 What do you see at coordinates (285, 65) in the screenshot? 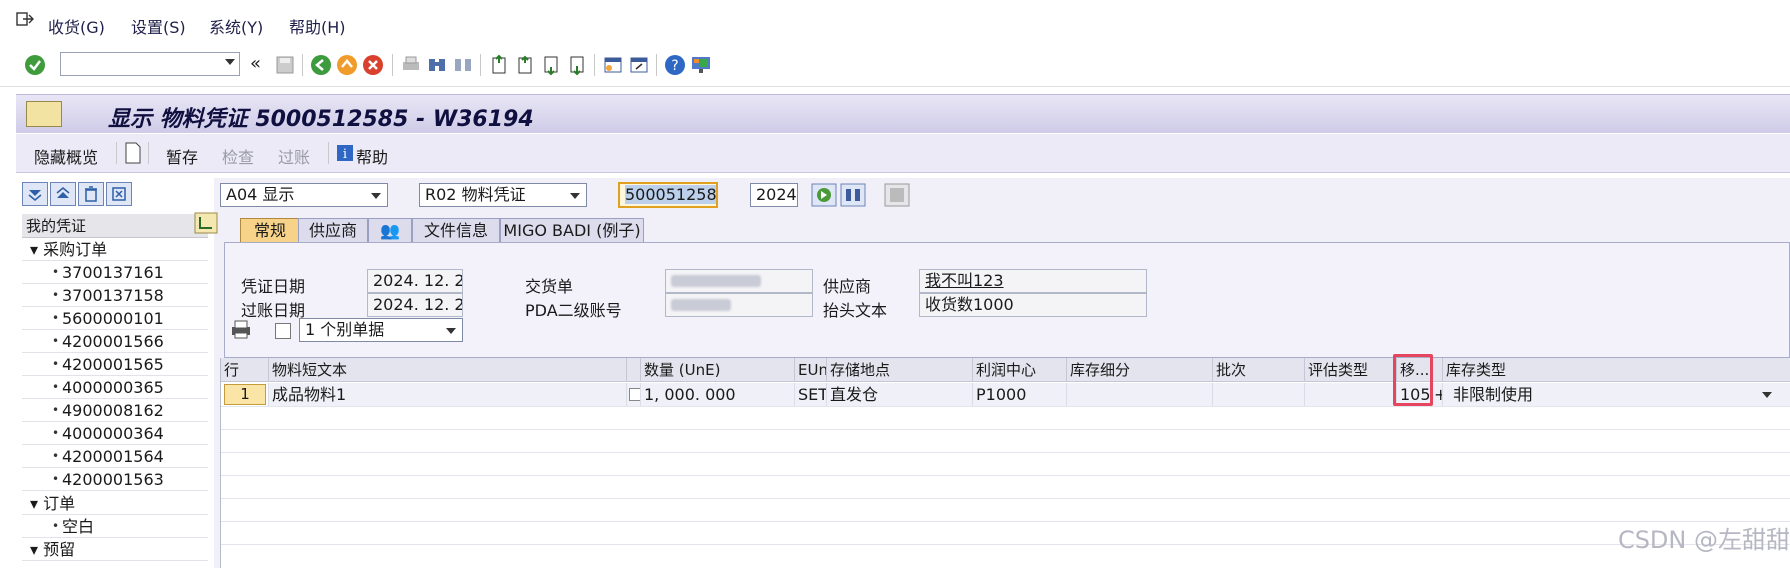
I see `save-icon` at bounding box center [285, 65].